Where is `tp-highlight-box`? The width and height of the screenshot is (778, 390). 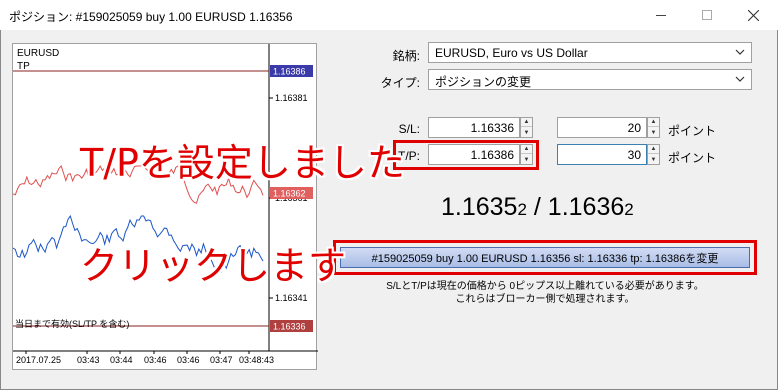
tp-highlight-box is located at coordinates (466, 155).